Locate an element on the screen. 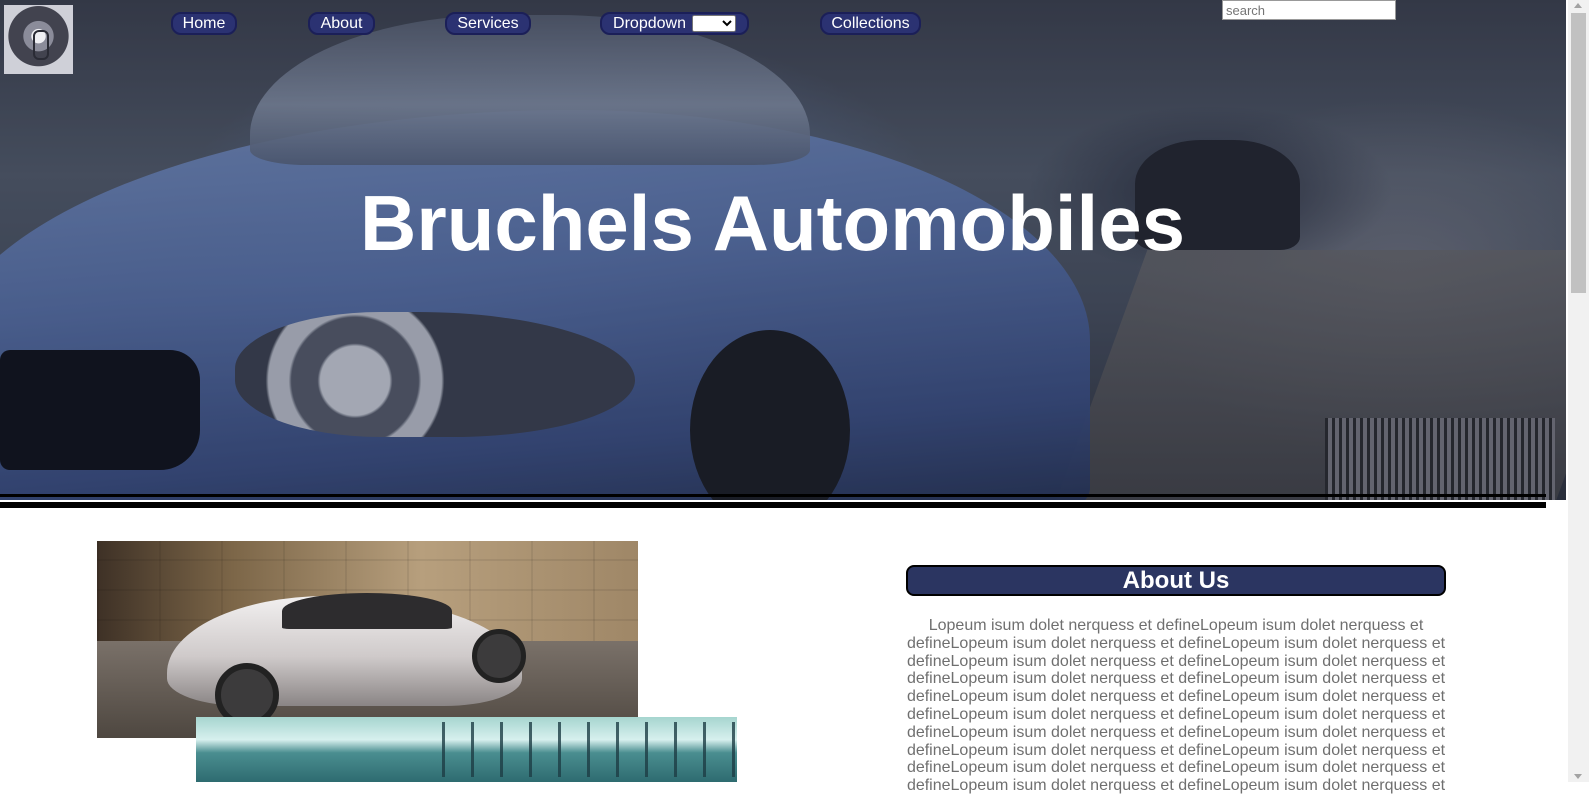 The width and height of the screenshot is (1589, 795). nav-collections-button: Collections is located at coordinates (870, 23).